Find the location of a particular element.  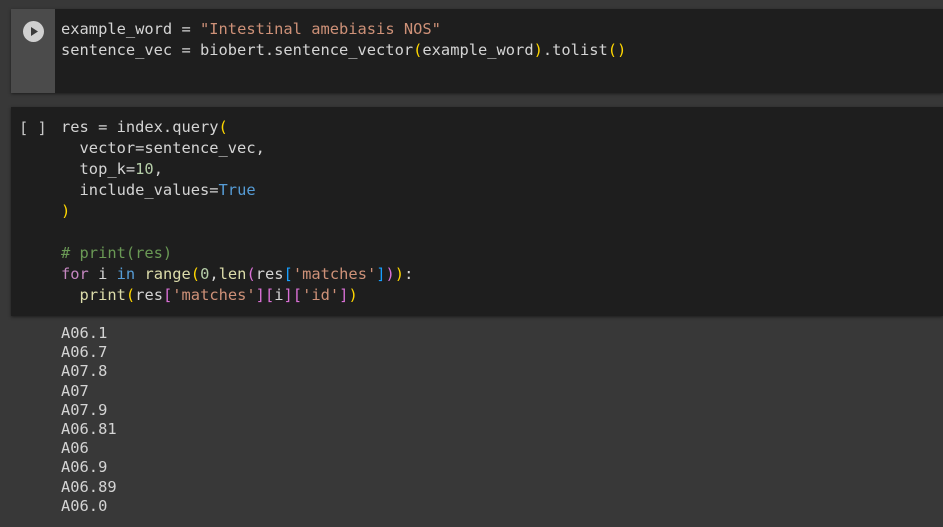

code-token: 'id' is located at coordinates (321, 295).